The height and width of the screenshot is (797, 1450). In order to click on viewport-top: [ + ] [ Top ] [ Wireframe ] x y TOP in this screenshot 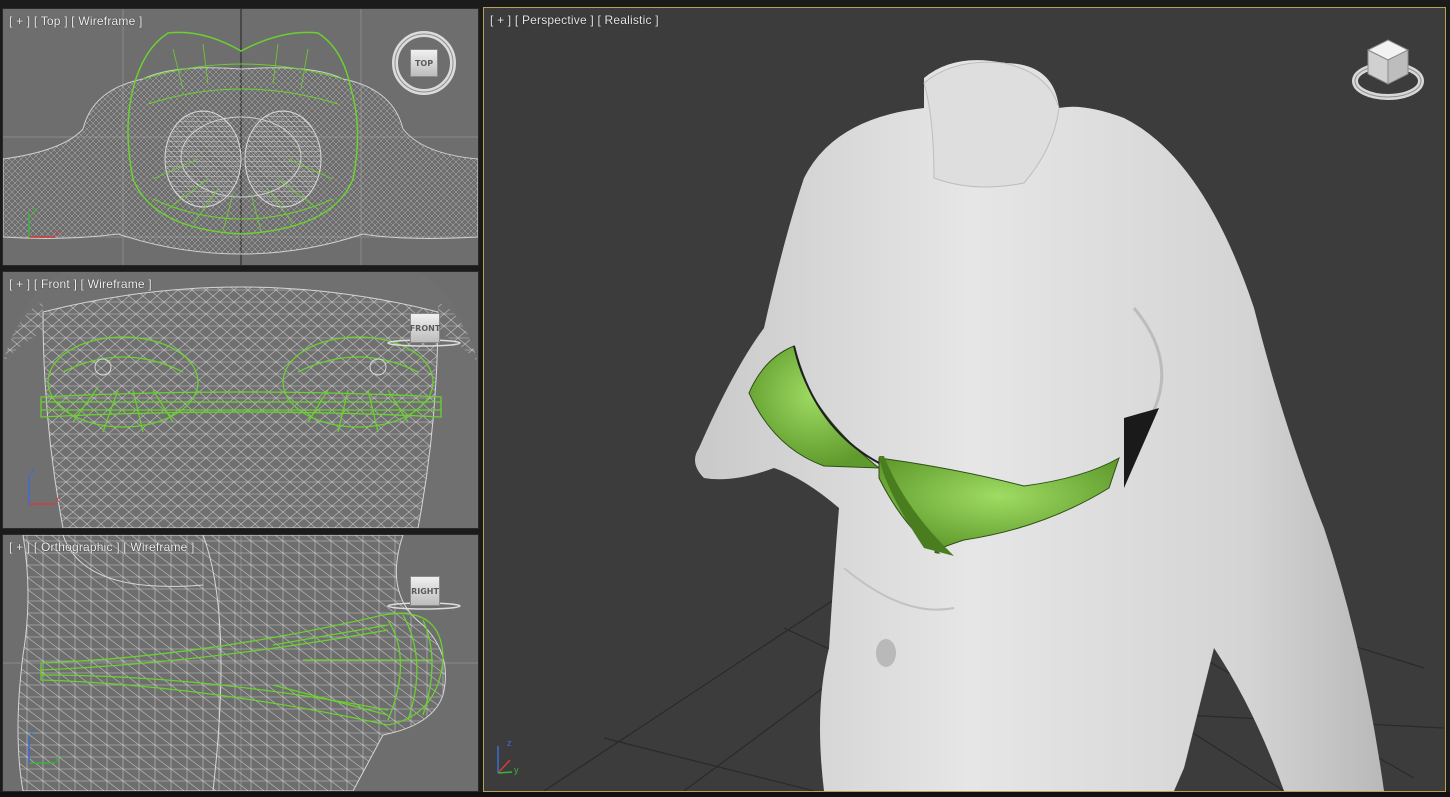, I will do `click(240, 137)`.